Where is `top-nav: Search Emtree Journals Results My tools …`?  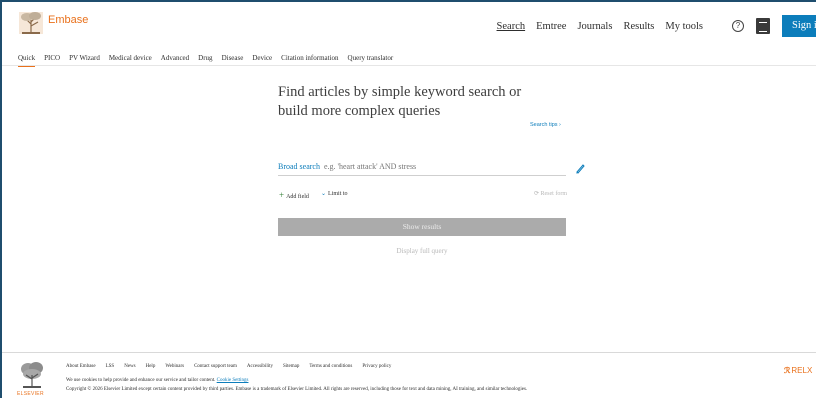 top-nav: Search Emtree Journals Results My tools … is located at coordinates (656, 26).